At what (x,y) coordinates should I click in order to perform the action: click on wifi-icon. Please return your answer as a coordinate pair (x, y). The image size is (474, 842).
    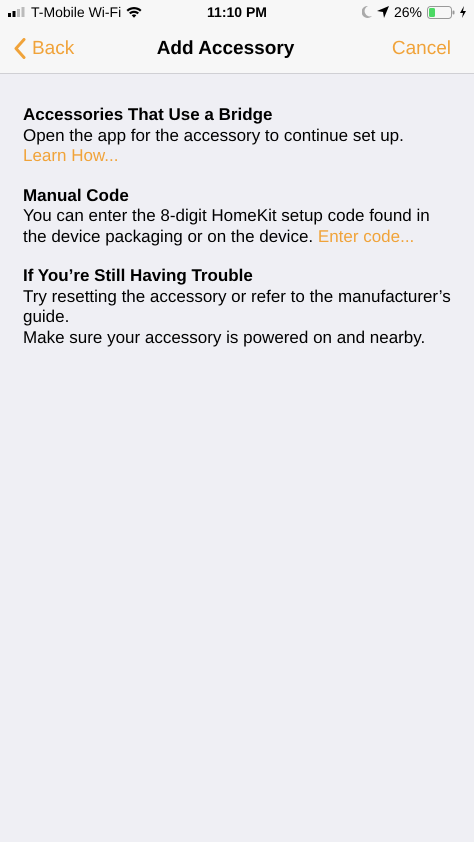
    Looking at the image, I should click on (134, 12).